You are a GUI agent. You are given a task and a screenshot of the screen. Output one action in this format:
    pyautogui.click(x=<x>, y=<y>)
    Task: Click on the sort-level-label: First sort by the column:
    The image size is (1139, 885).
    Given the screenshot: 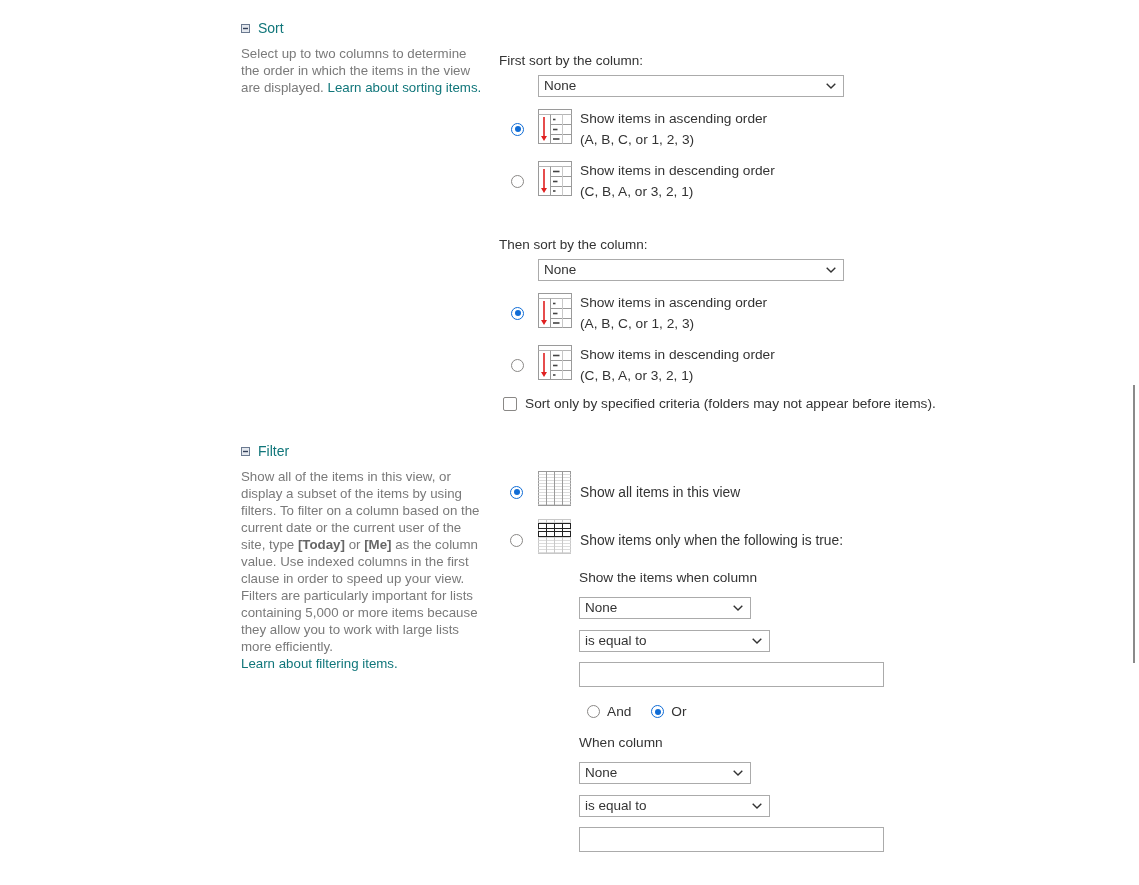 What is the action you would take?
    pyautogui.click(x=572, y=60)
    